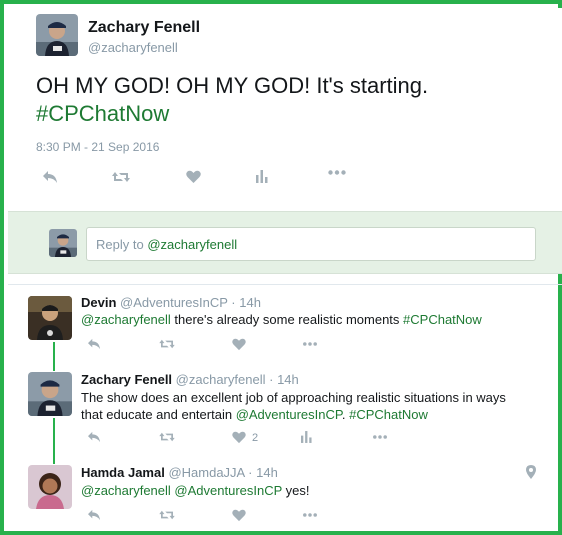  What do you see at coordinates (98, 302) in the screenshot?
I see `reply-author-name: Devin` at bounding box center [98, 302].